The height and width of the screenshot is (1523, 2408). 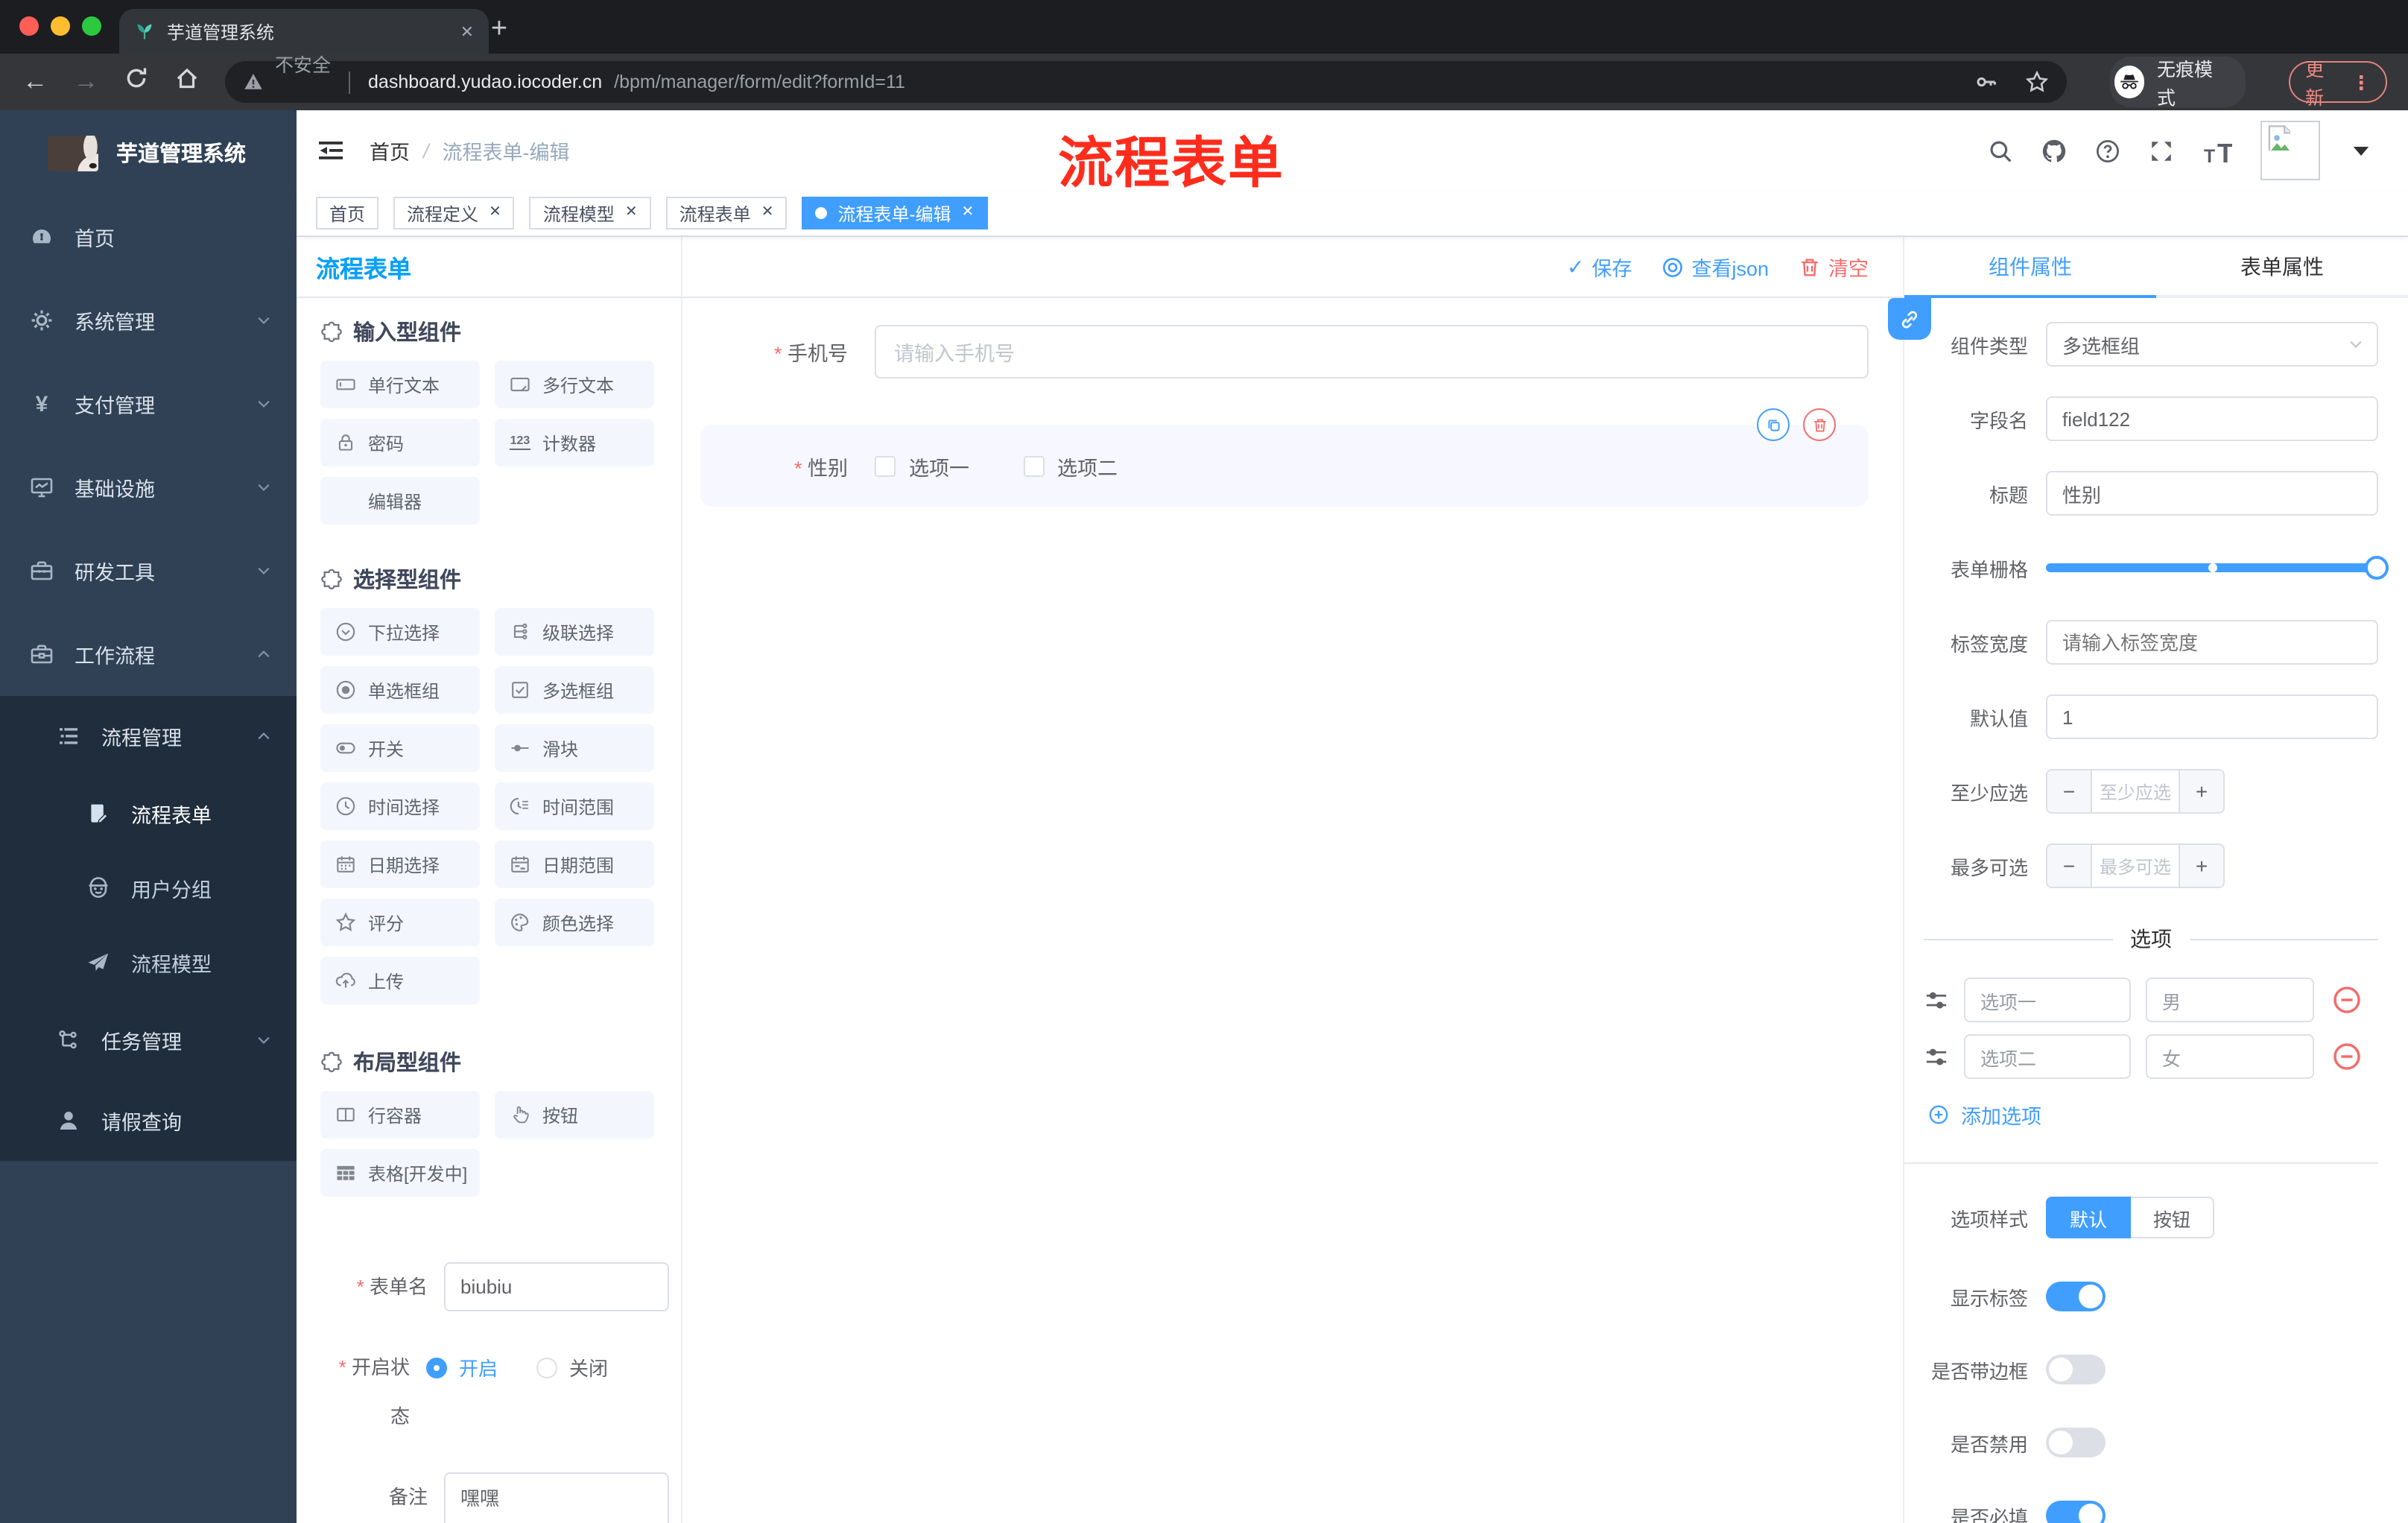 What do you see at coordinates (574, 690) in the screenshot?
I see `component-chip-多选框组: > 多选框组` at bounding box center [574, 690].